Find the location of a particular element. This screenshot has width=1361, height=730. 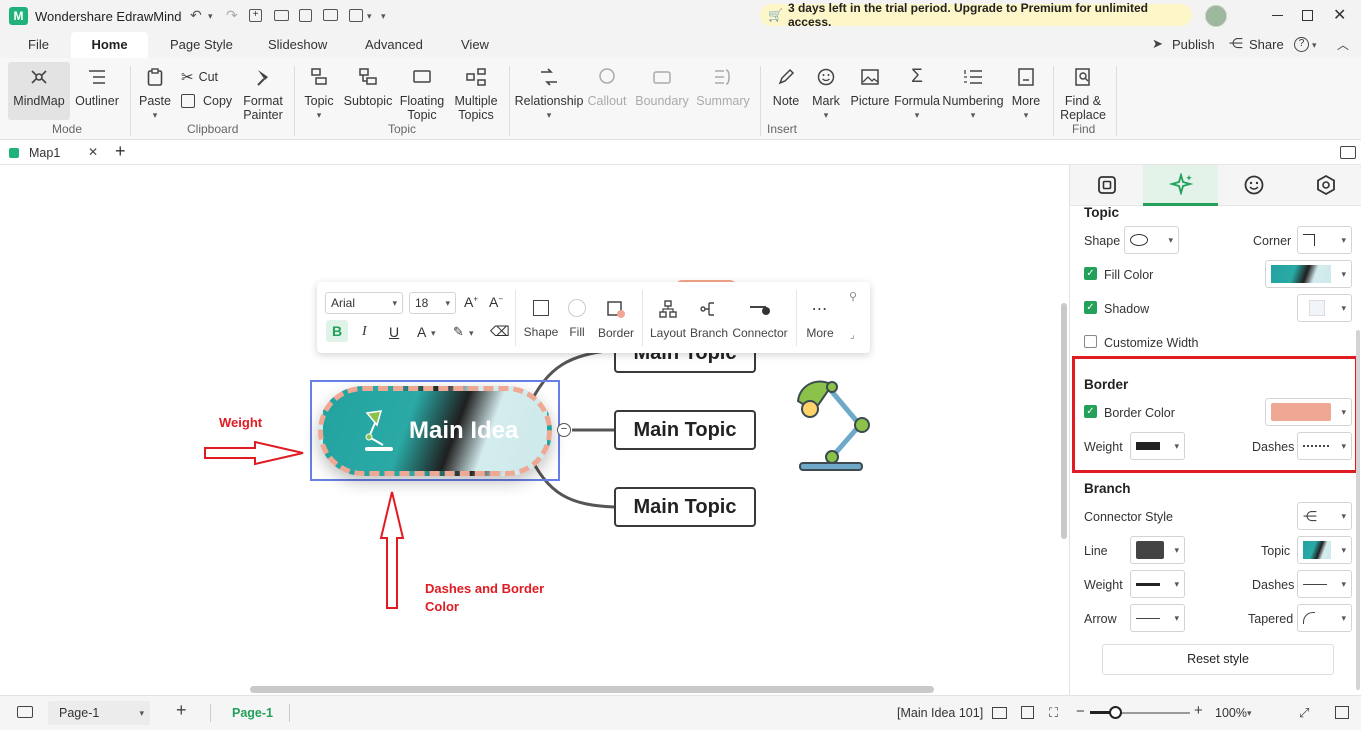

copy-button: Copy is located at coordinates (206, 101).